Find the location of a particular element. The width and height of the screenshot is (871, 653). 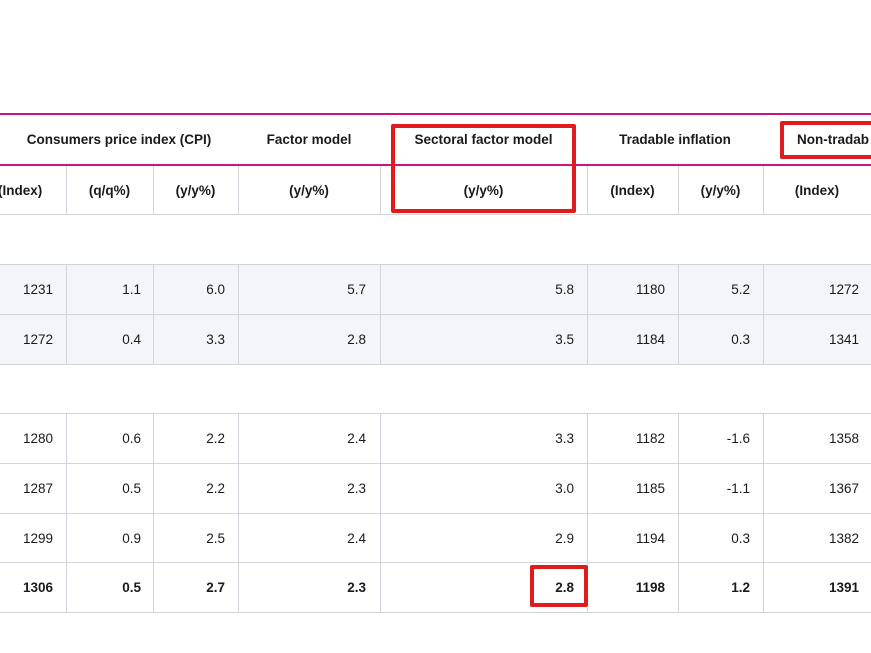

cell-factor-yy: 5.7 is located at coordinates (356, 289).